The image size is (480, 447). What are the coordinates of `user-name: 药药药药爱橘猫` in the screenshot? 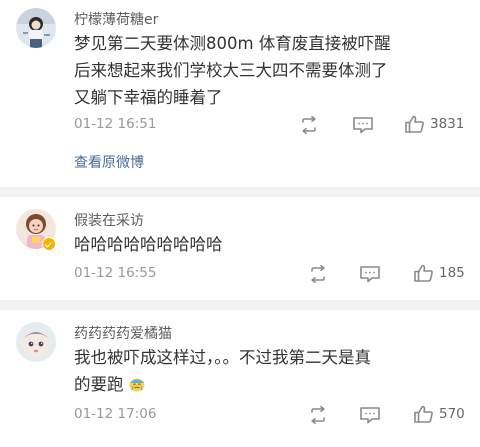 It's located at (123, 333).